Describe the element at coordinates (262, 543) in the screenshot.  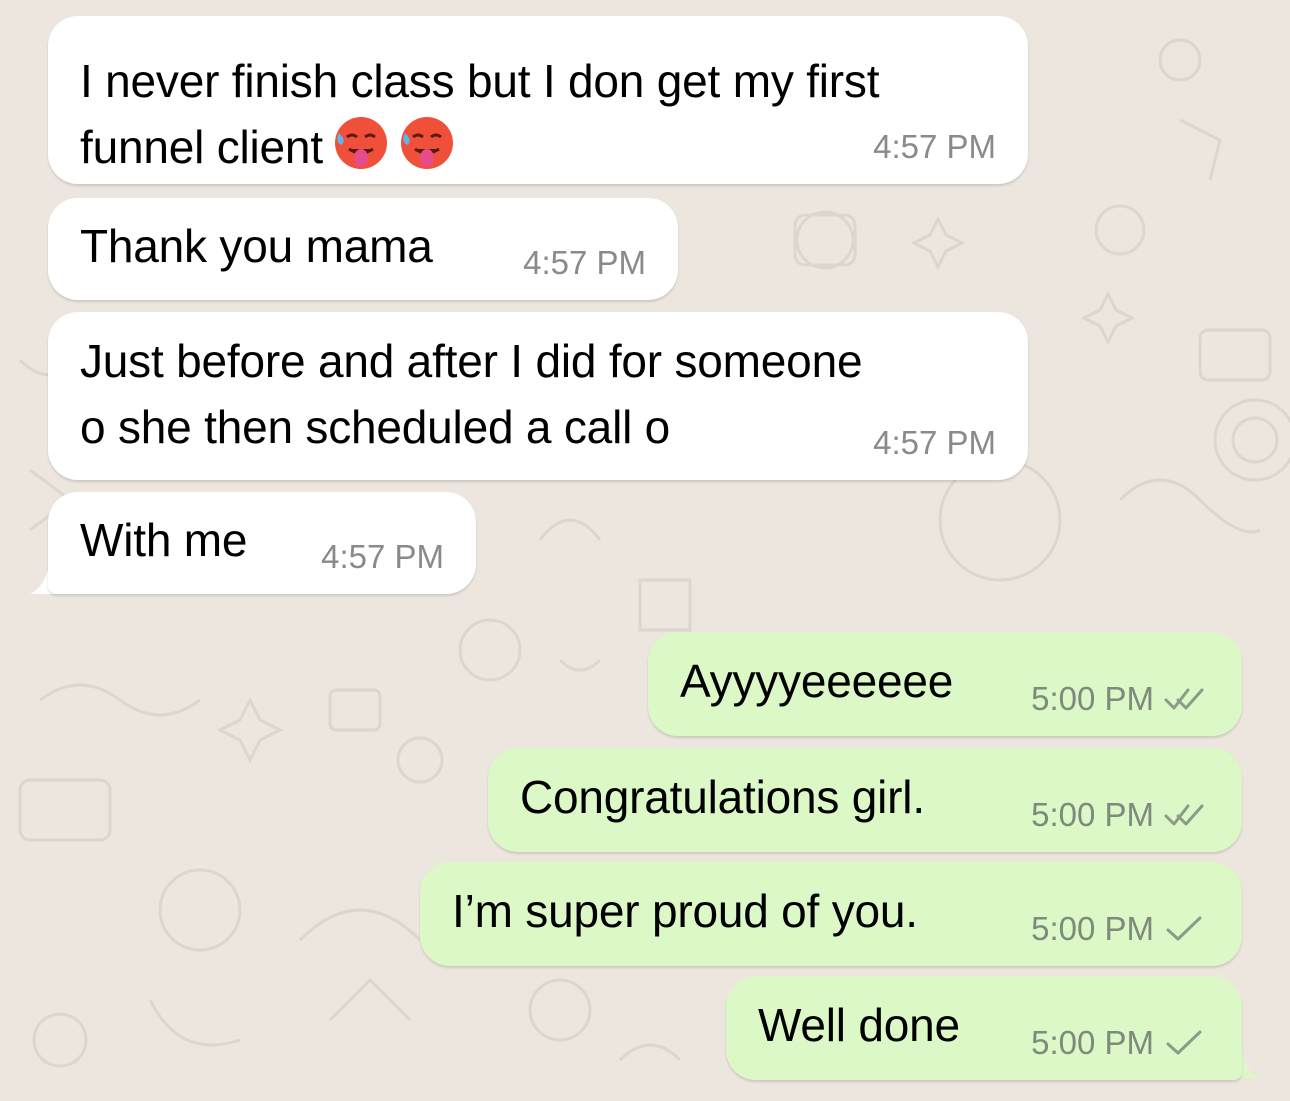
I see `incoming-message: With me 4:57 PM` at that location.